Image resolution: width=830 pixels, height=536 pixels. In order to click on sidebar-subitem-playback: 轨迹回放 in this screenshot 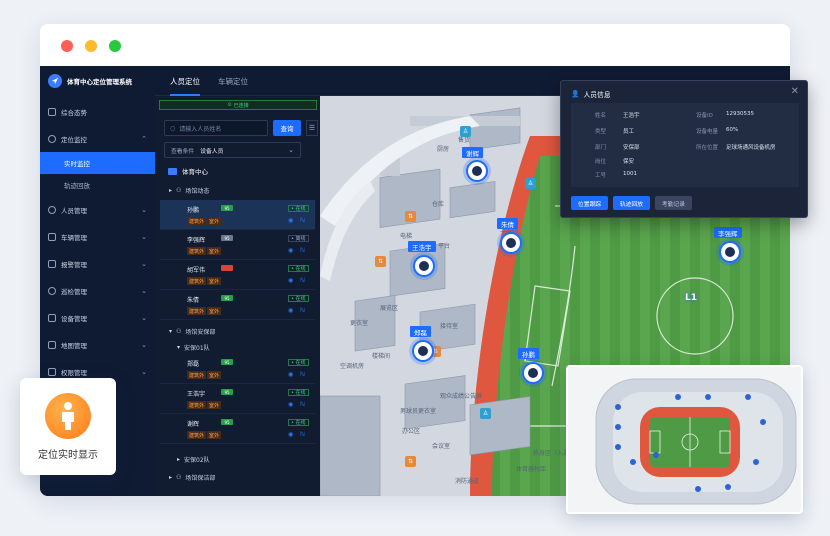, I will do `click(97, 185)`.